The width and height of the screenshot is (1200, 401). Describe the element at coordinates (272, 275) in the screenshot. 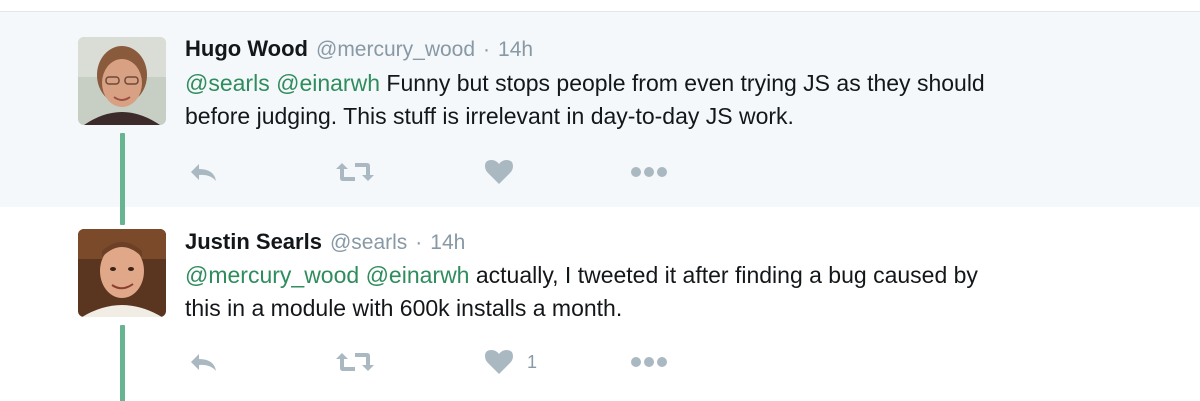

I see `mention-link: @mercury_wood` at that location.